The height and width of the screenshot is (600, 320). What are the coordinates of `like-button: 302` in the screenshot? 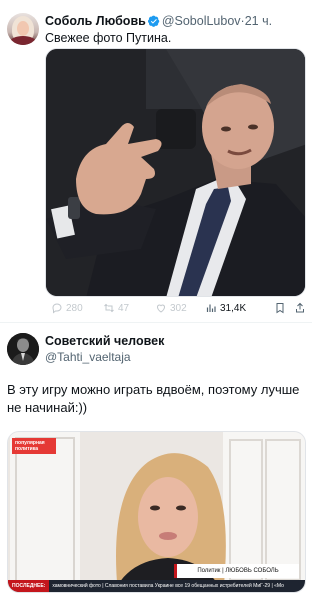 It's located at (171, 308).